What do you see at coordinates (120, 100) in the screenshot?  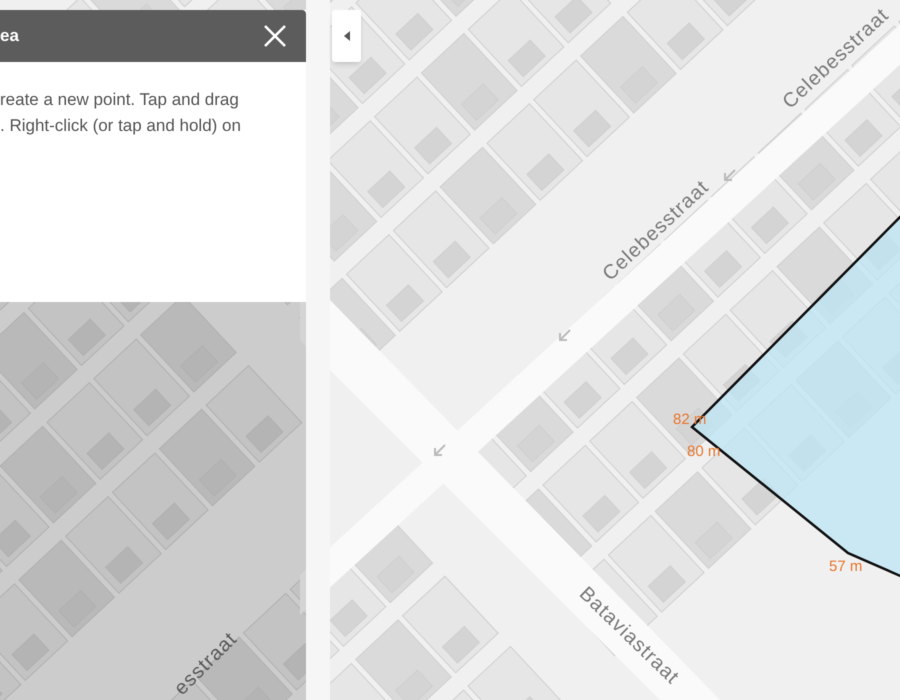 I see `instruction-text: reate a new point. Tap and drag` at bounding box center [120, 100].